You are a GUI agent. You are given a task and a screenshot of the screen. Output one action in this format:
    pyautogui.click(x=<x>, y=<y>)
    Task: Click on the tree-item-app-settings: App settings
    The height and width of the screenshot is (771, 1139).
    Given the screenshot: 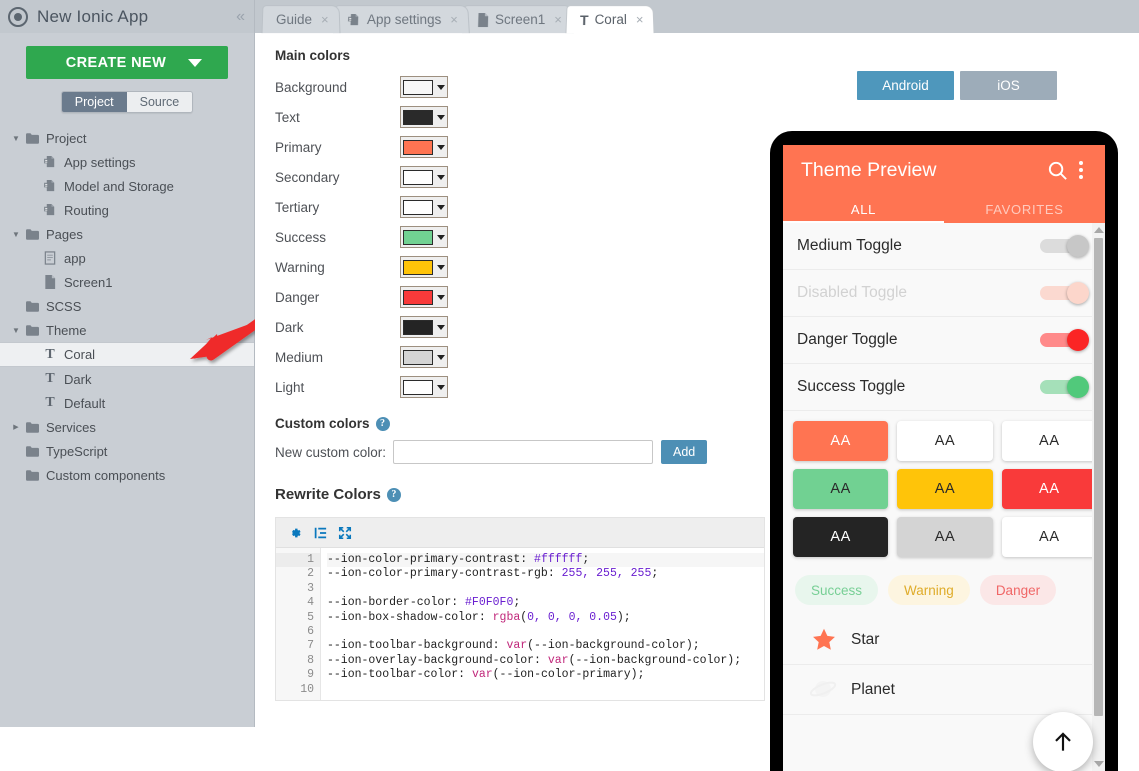 What is the action you would take?
    pyautogui.click(x=127, y=162)
    